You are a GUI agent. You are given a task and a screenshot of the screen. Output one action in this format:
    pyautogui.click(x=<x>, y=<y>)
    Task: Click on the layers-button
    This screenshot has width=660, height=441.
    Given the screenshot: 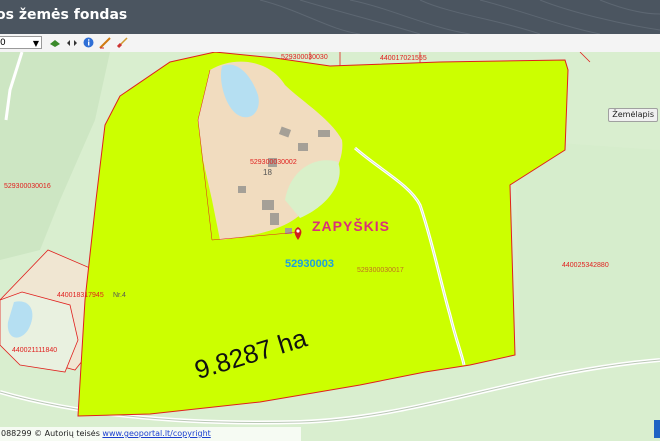 What is the action you would take?
    pyautogui.click(x=54, y=42)
    